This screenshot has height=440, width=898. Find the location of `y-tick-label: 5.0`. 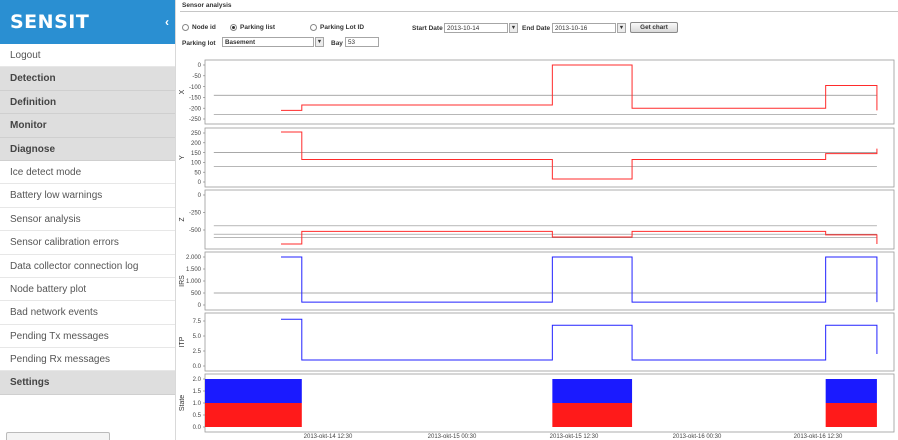

y-tick-label: 5.0 is located at coordinates (197, 337).